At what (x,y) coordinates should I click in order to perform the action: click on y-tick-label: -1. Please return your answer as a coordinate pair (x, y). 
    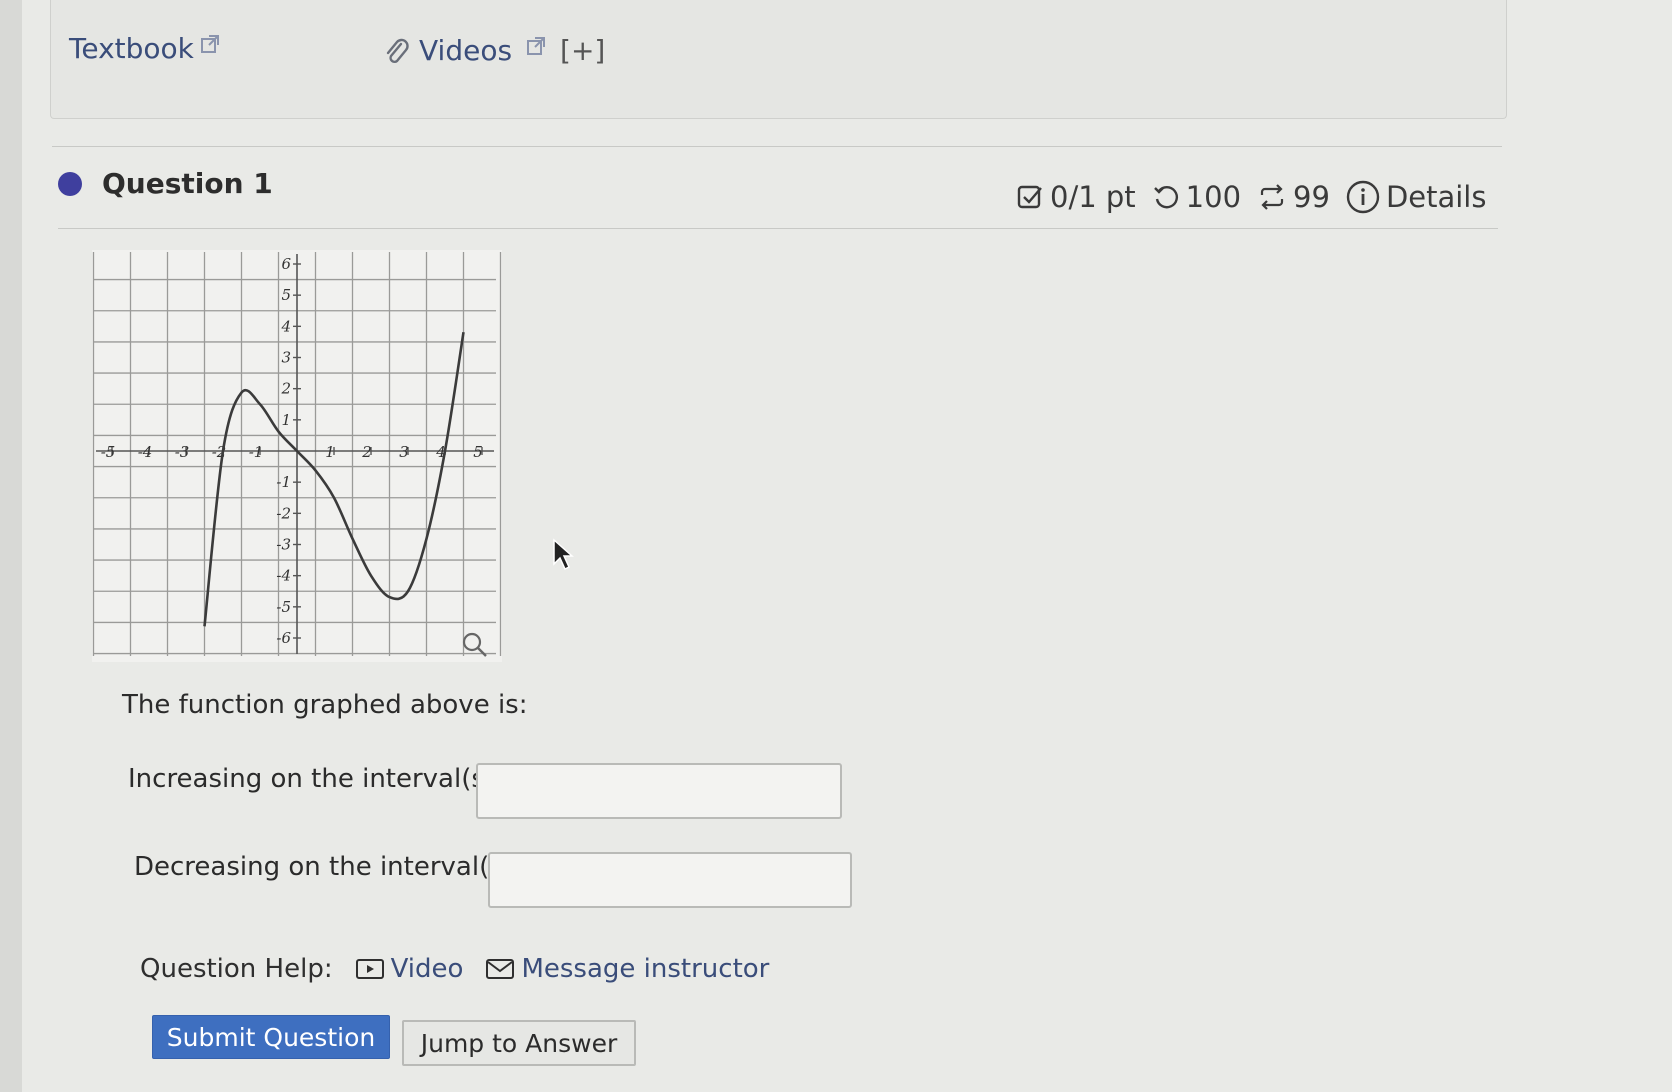
    Looking at the image, I should click on (283, 482).